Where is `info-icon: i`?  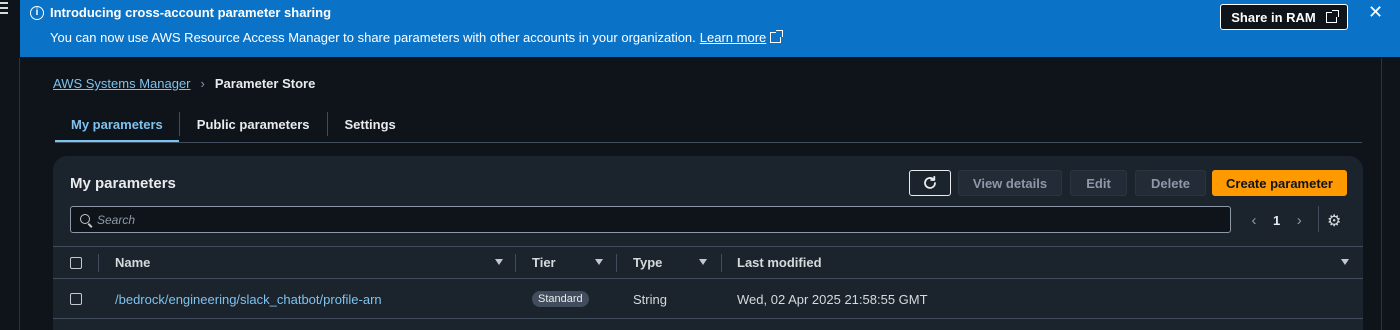
info-icon: i is located at coordinates (37, 13).